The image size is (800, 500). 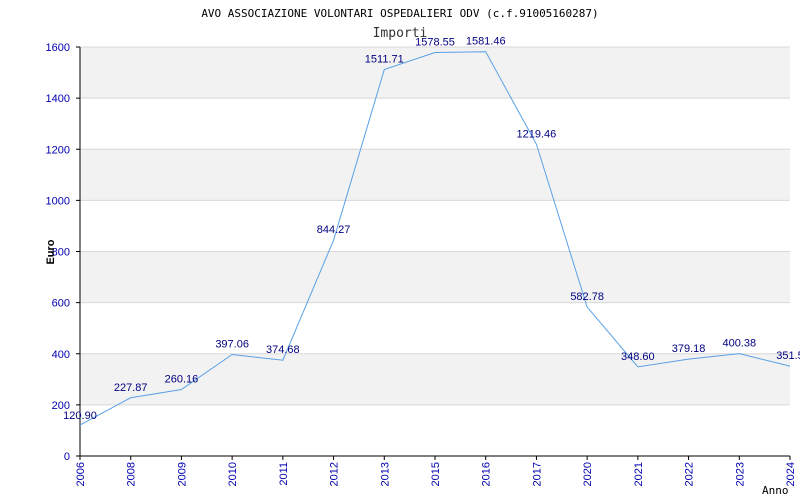 I want to click on x-tick-label: 2016, so click(x=487, y=474).